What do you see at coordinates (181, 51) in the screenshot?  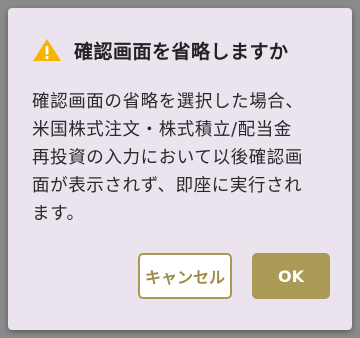 I see `dialog-title: 確認画面を省略しますか` at bounding box center [181, 51].